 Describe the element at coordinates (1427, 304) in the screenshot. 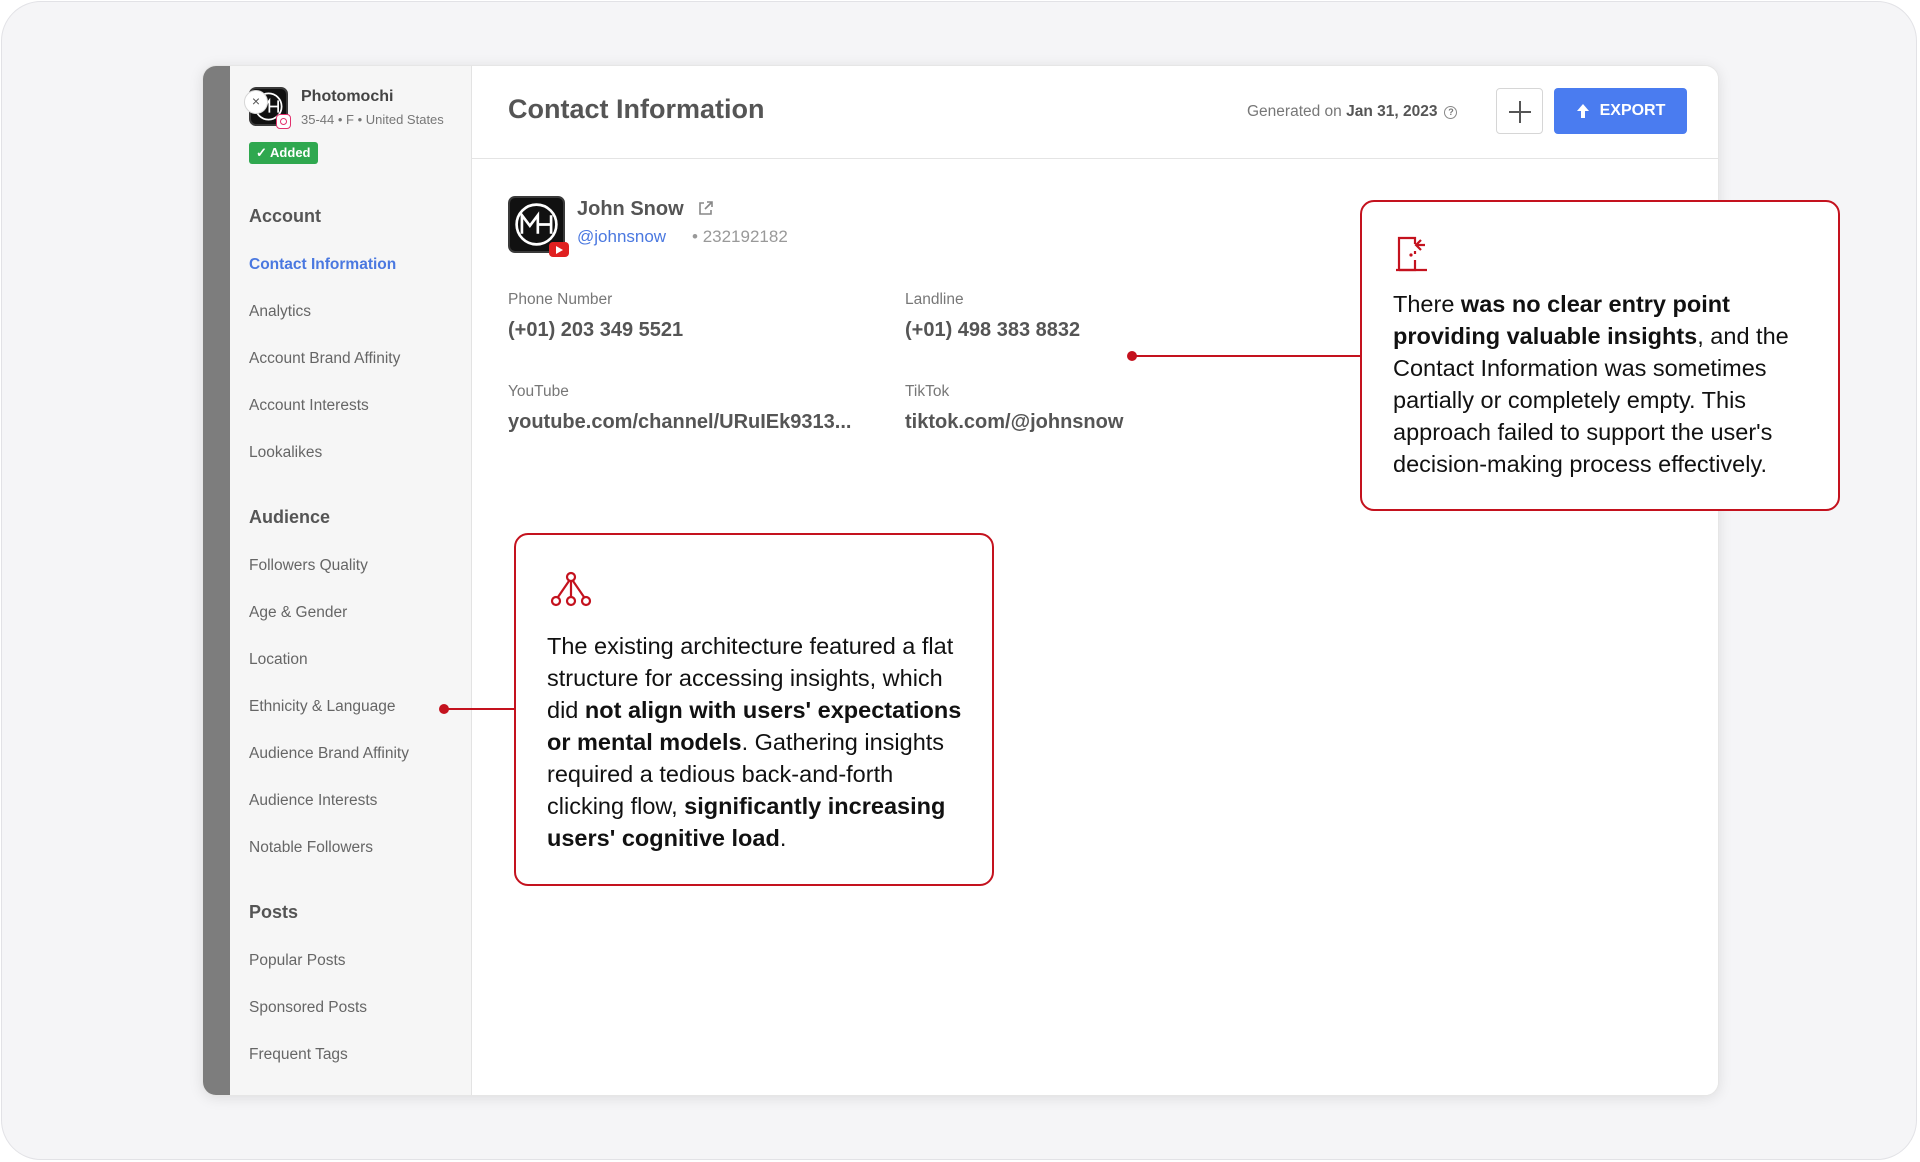

I see `callout-text-part: There` at that location.